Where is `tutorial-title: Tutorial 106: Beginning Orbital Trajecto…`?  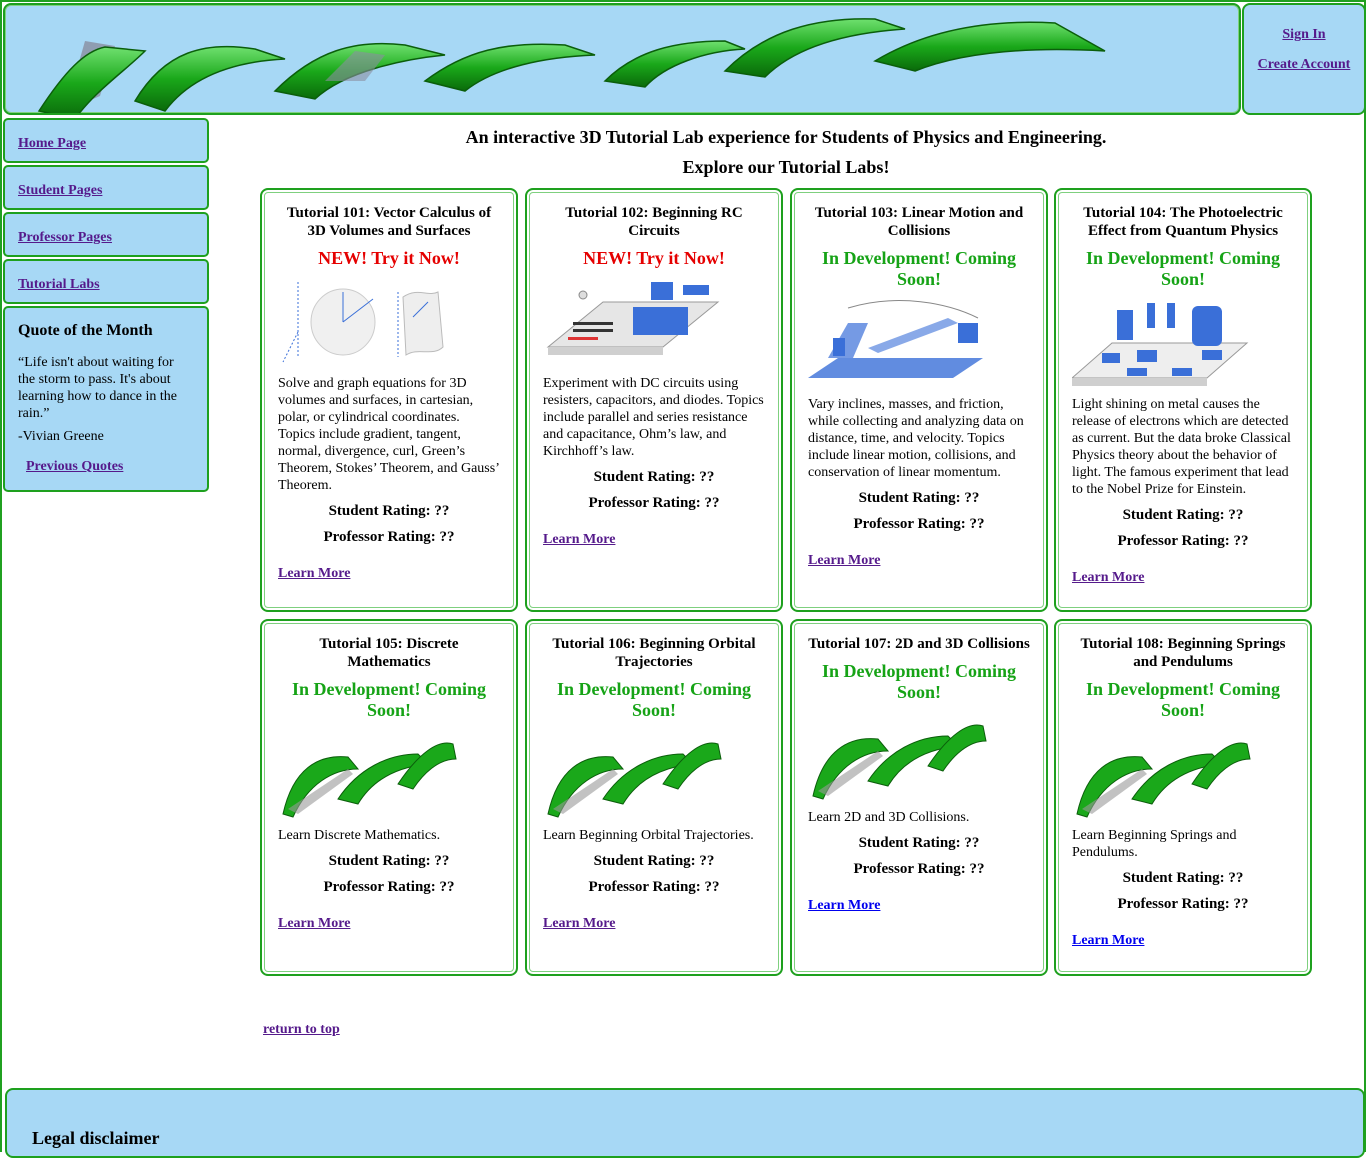 tutorial-title: Tutorial 106: Beginning Orbital Trajecto… is located at coordinates (654, 653).